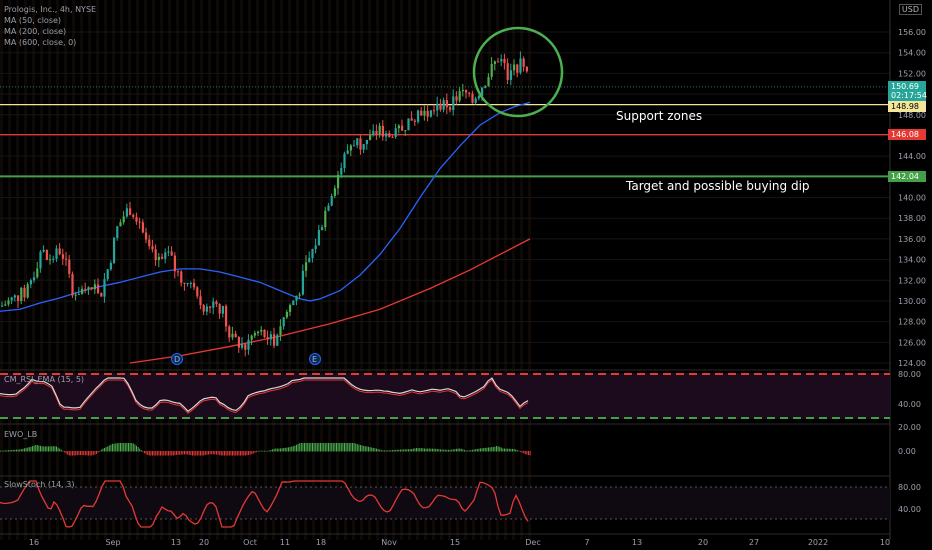 This screenshot has width=932, height=550. I want to click on currency-badge: USD, so click(910, 9).